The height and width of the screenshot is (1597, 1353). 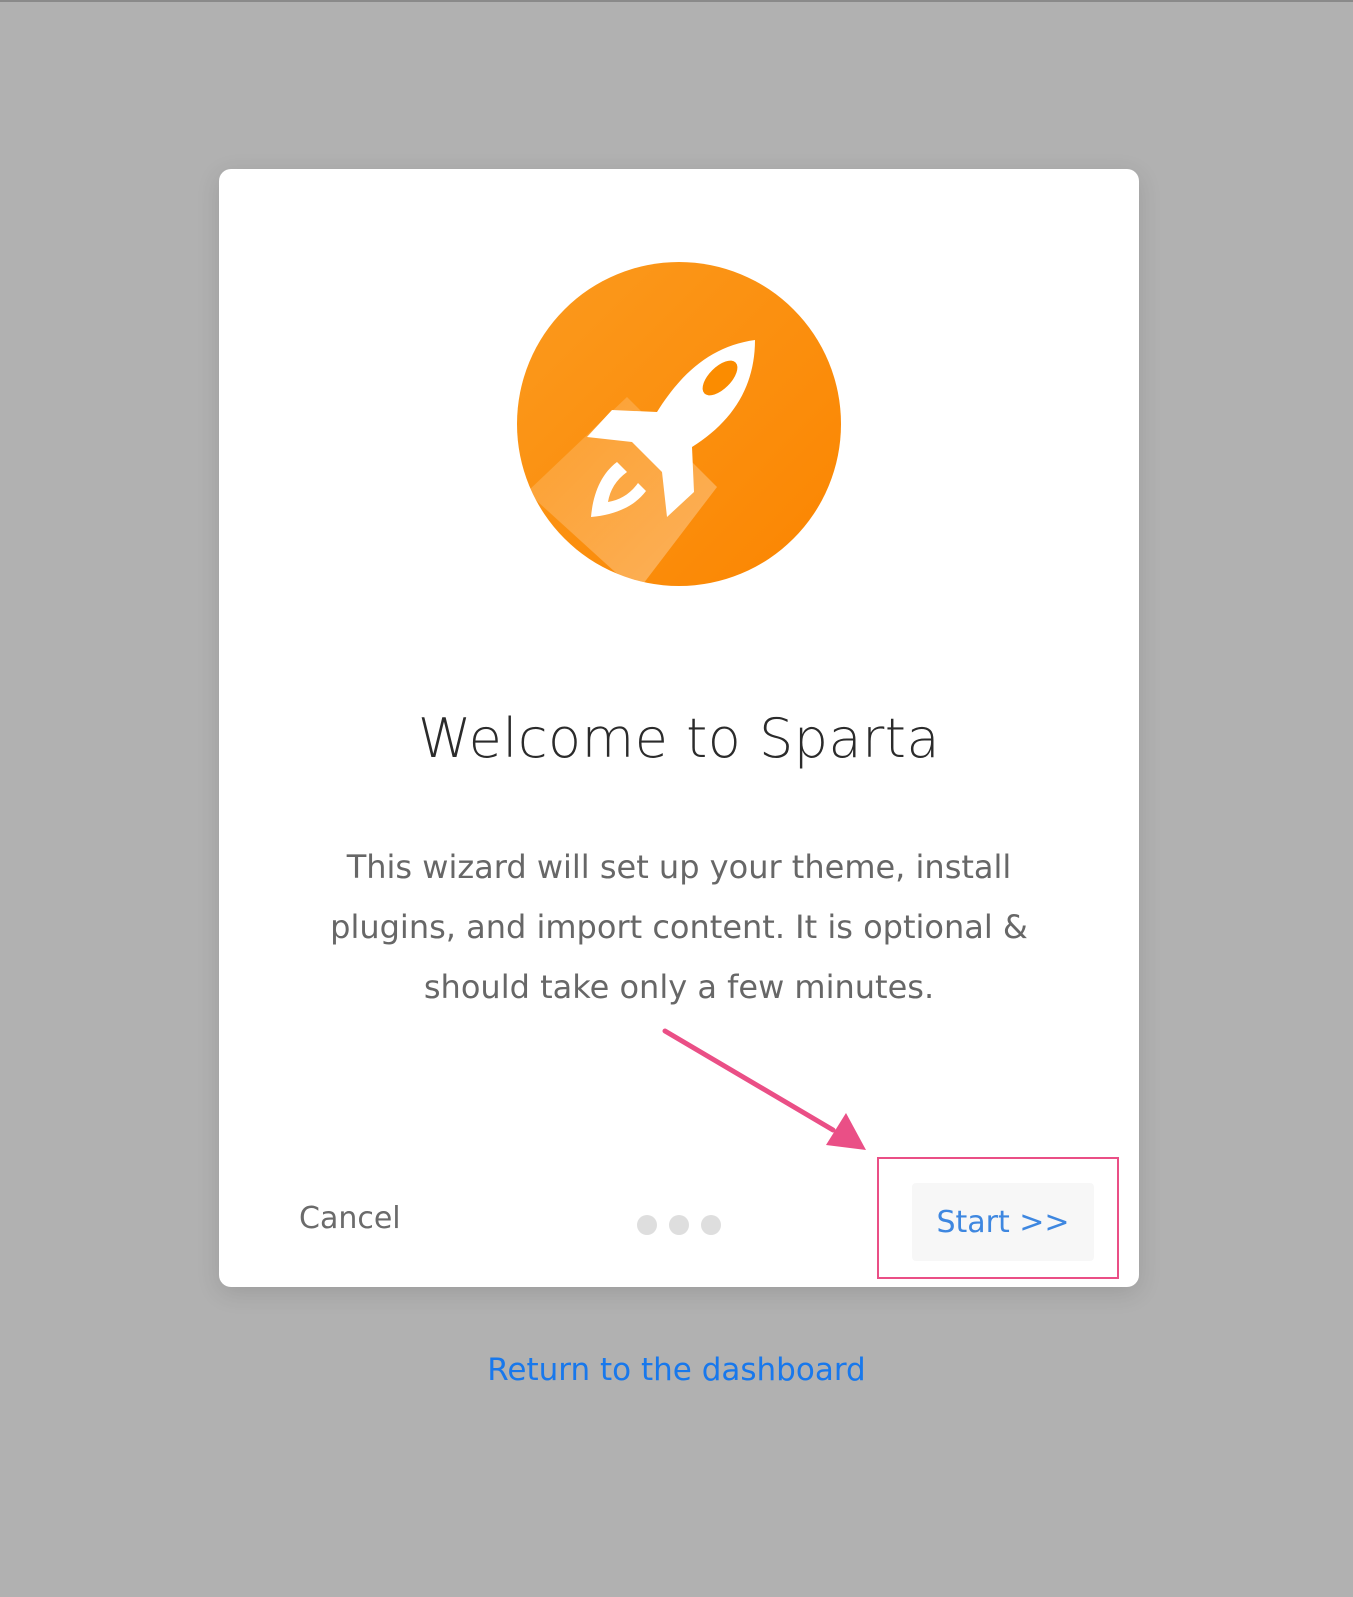 I want to click on step-indicator, so click(x=679, y=1225).